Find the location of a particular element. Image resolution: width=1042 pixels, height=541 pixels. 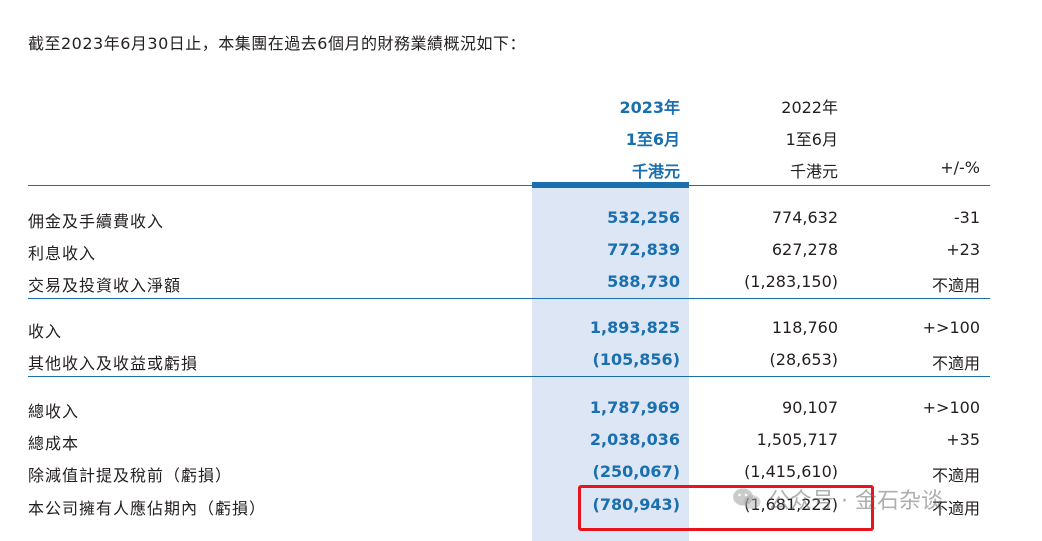

table-row: 佣金及手續費收入 532,256 774,632 -31 is located at coordinates (521, 218).